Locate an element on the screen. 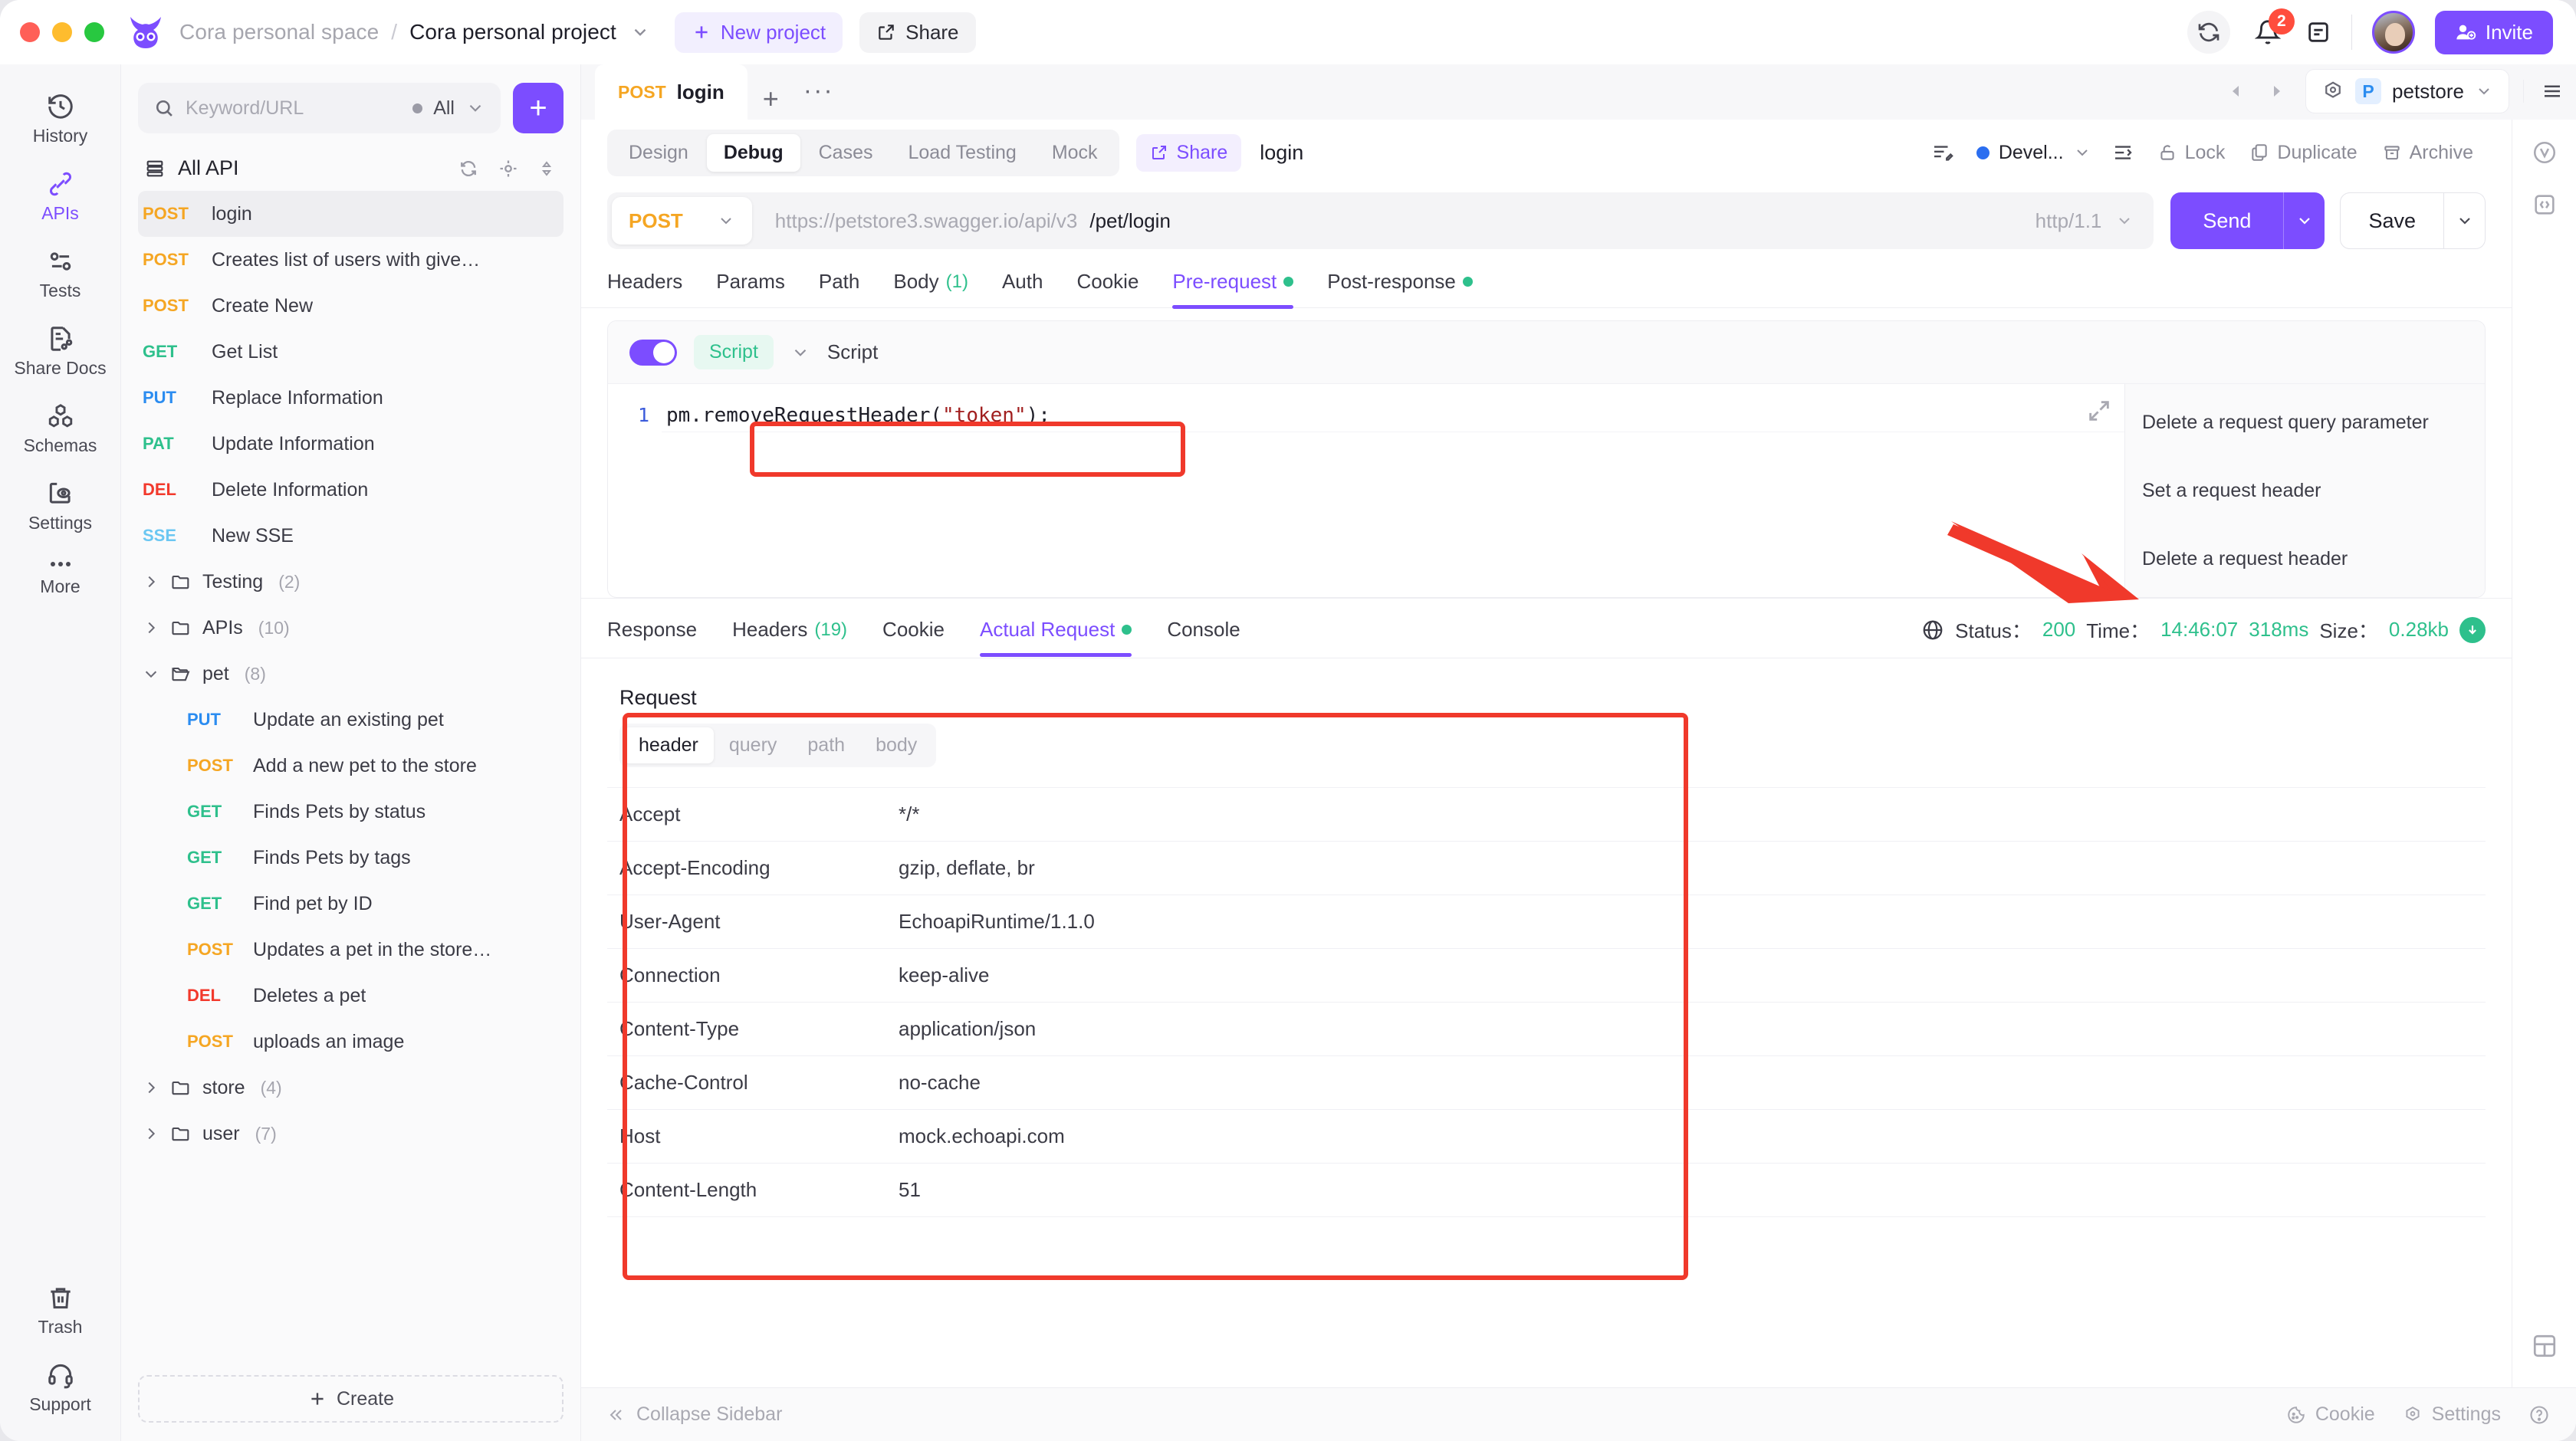  tab-actual-request: Actual Request is located at coordinates (1056, 637).